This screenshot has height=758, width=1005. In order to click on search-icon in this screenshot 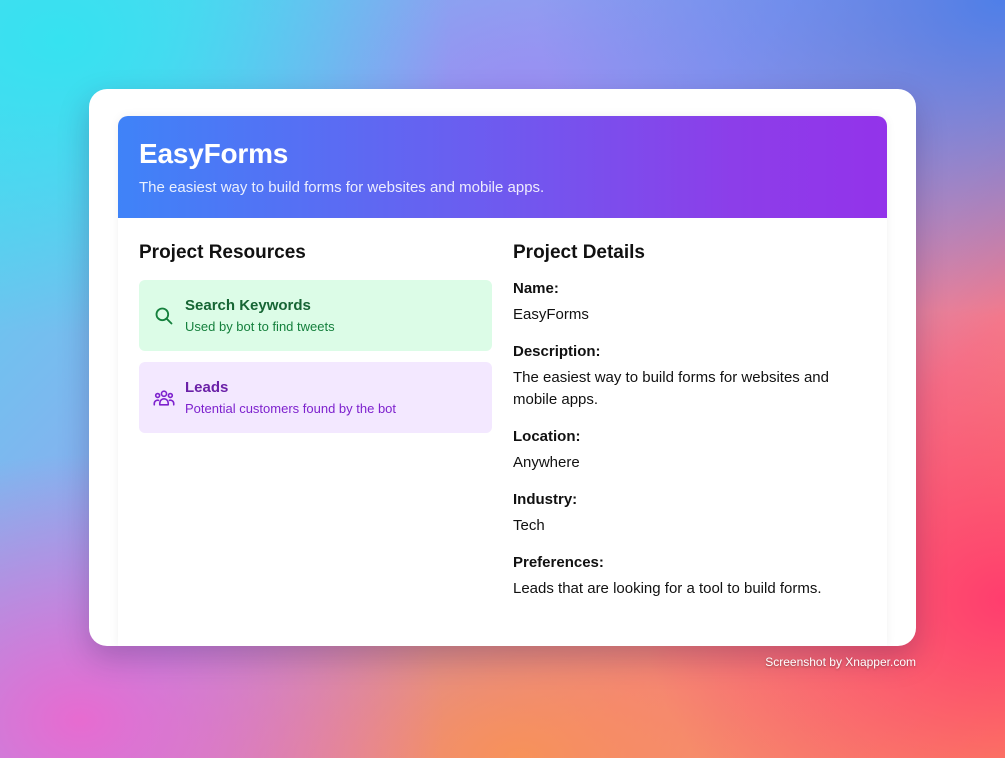, I will do `click(164, 316)`.